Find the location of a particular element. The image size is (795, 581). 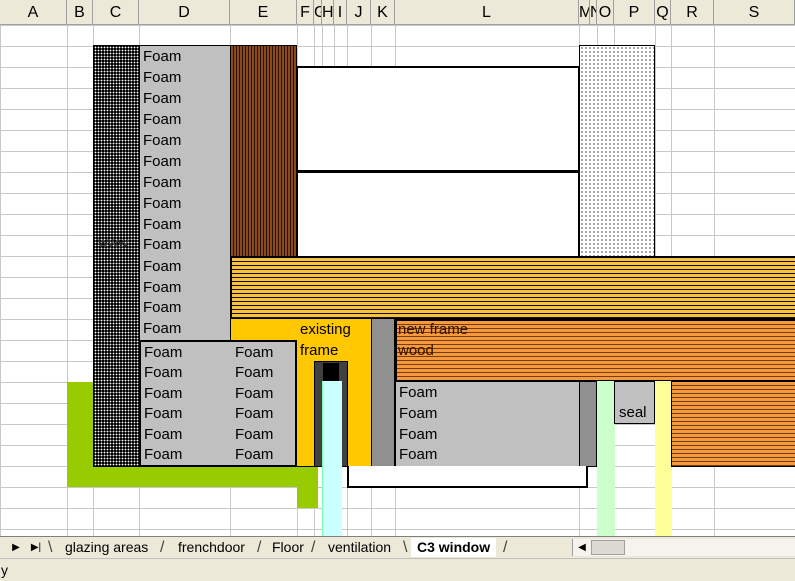

column-header-e: E is located at coordinates (263, 12).